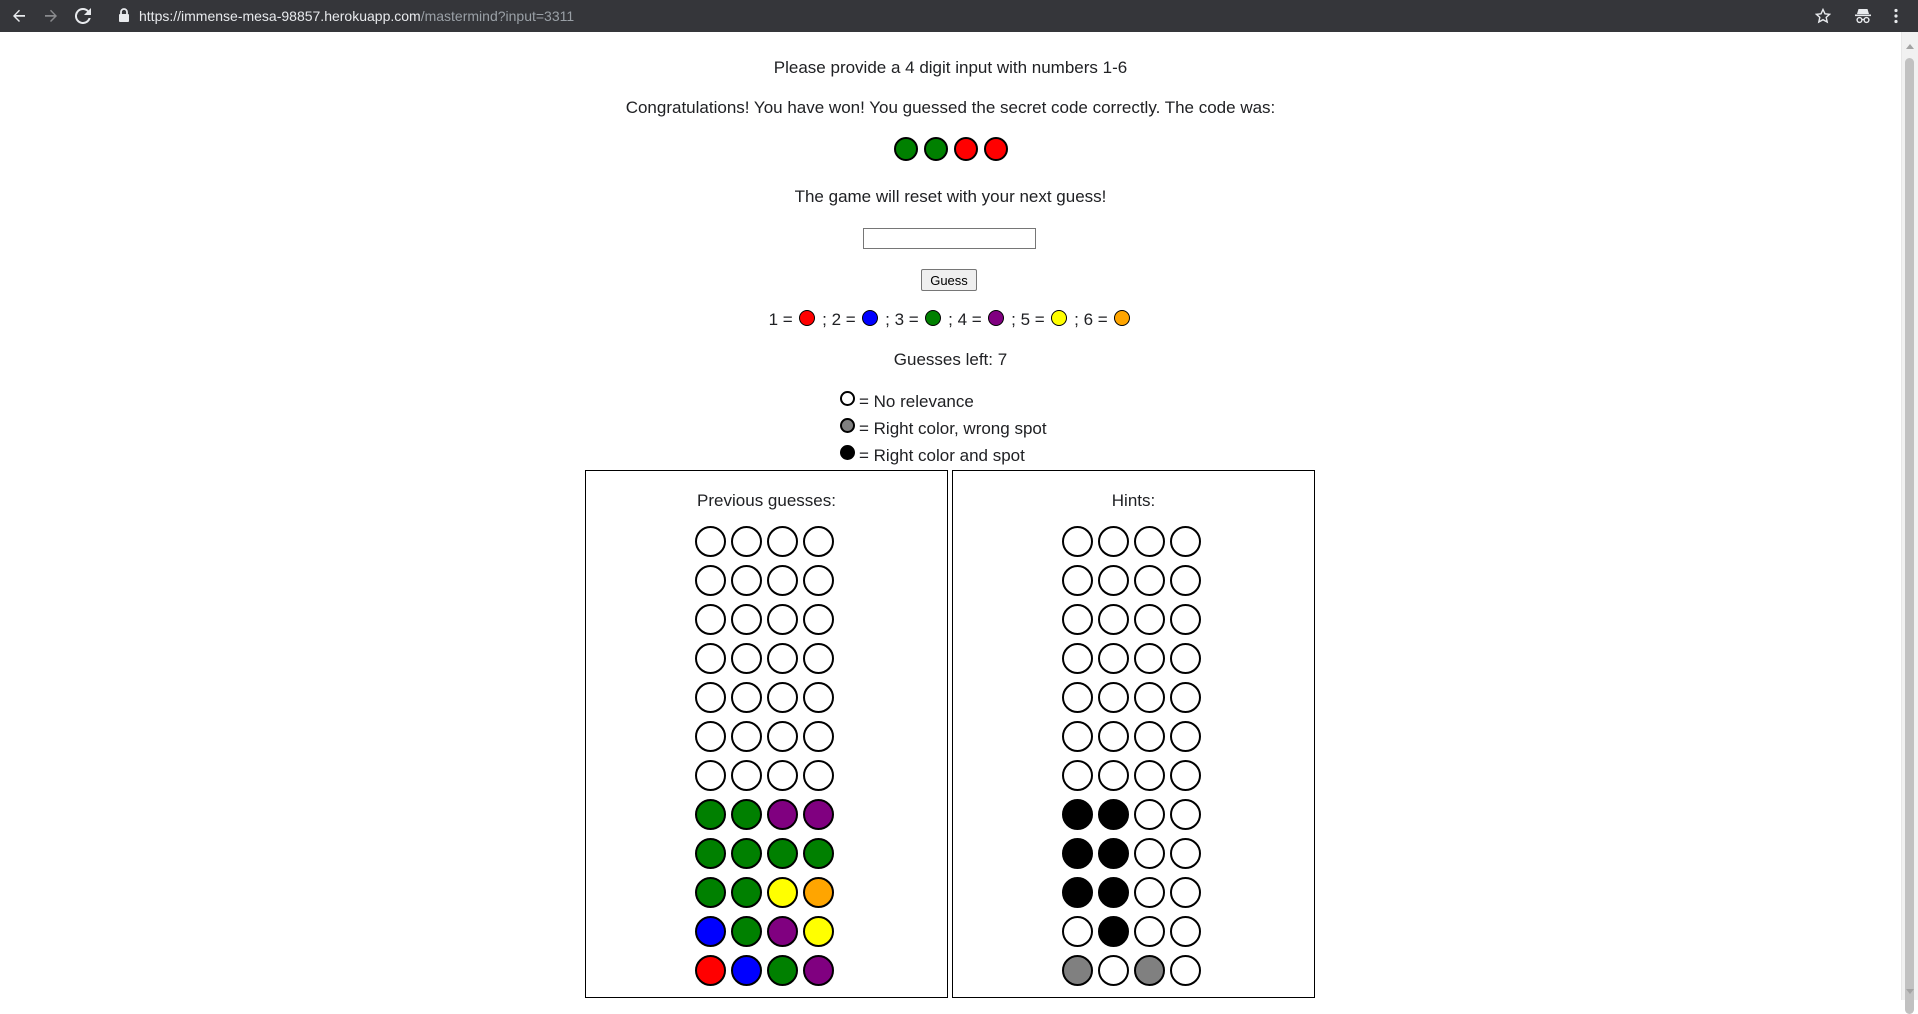 Image resolution: width=1918 pixels, height=1014 pixels. I want to click on color-legend-number: ; 6 =, so click(1091, 319).